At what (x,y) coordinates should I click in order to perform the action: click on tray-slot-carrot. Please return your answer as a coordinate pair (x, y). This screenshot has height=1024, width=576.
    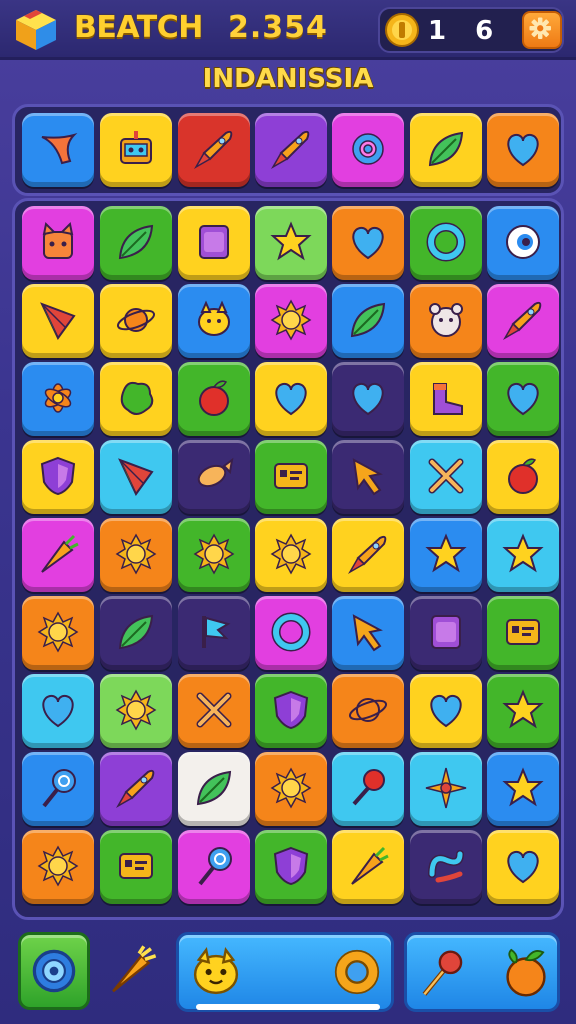
    Looking at the image, I should click on (133, 972).